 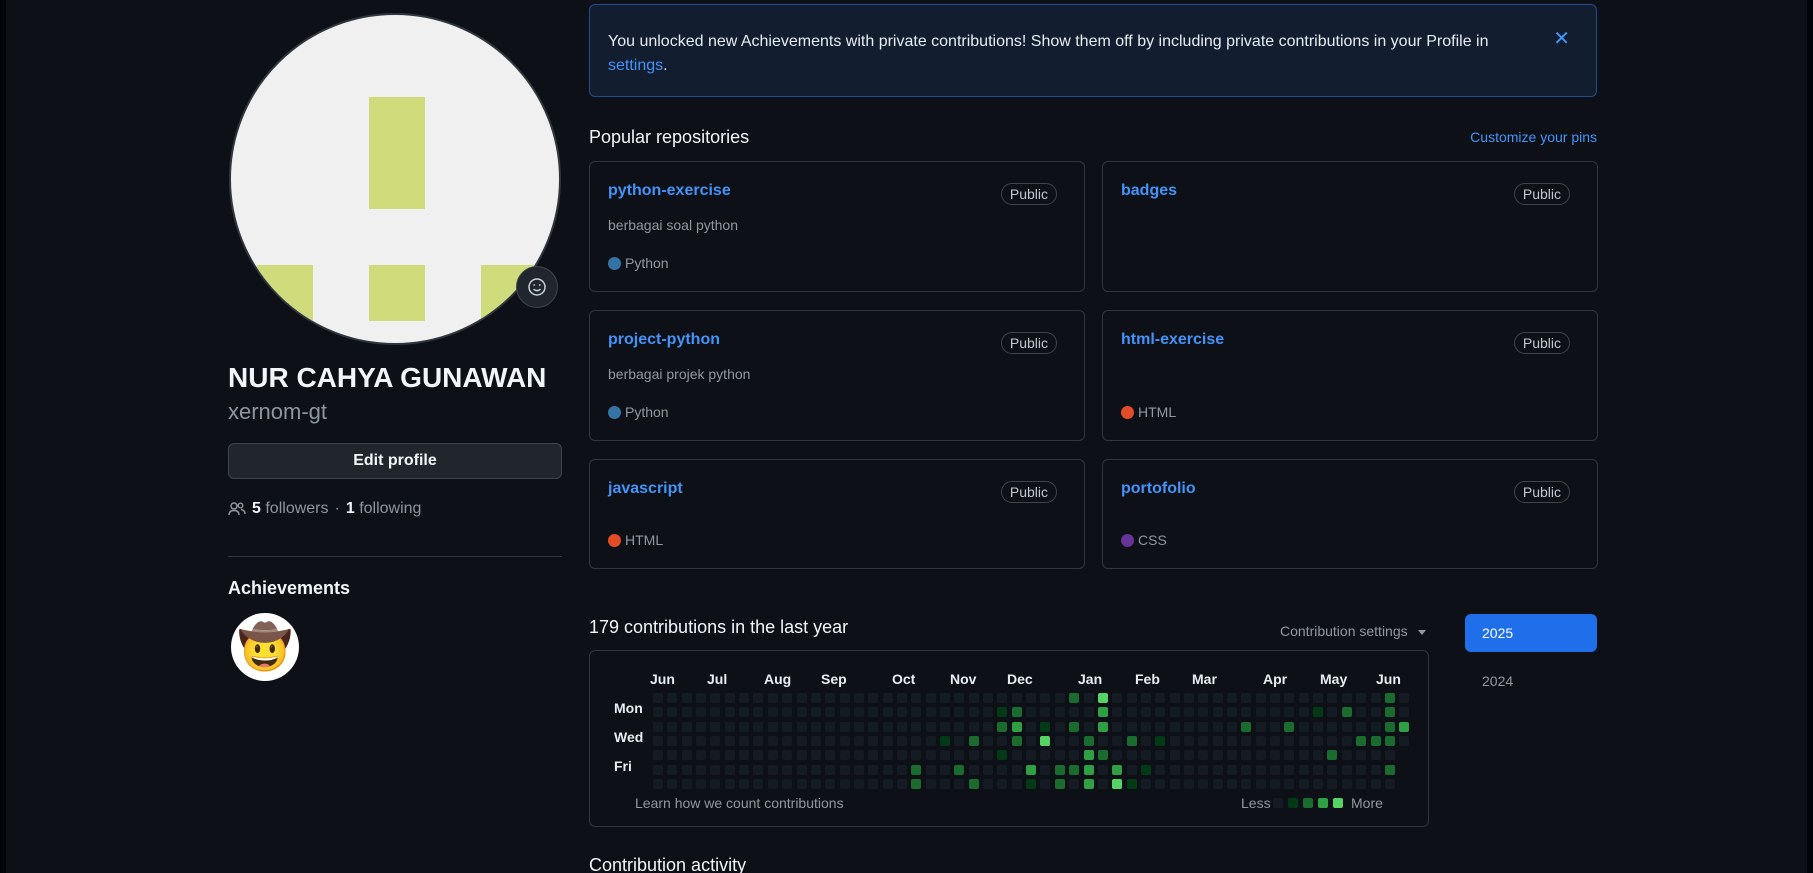 I want to click on customize-pins-link: Customize your pins, so click(x=1533, y=137).